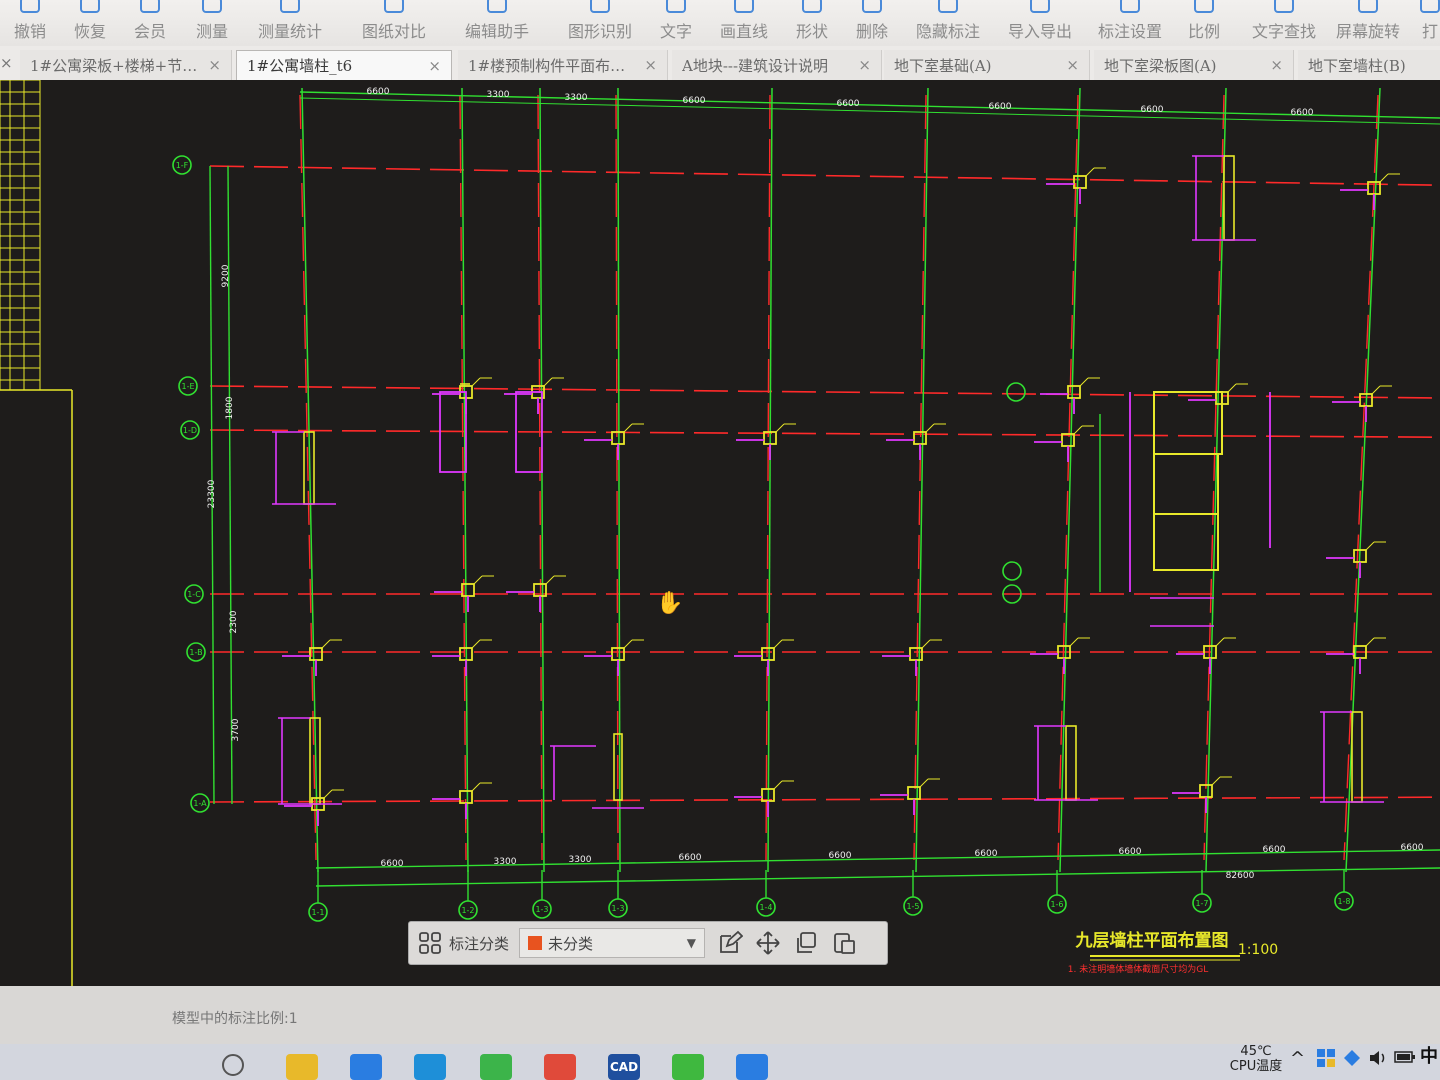 This screenshot has height=1080, width=1440. I want to click on tab-document: A地块---建筑设计说明 ×, so click(777, 65).